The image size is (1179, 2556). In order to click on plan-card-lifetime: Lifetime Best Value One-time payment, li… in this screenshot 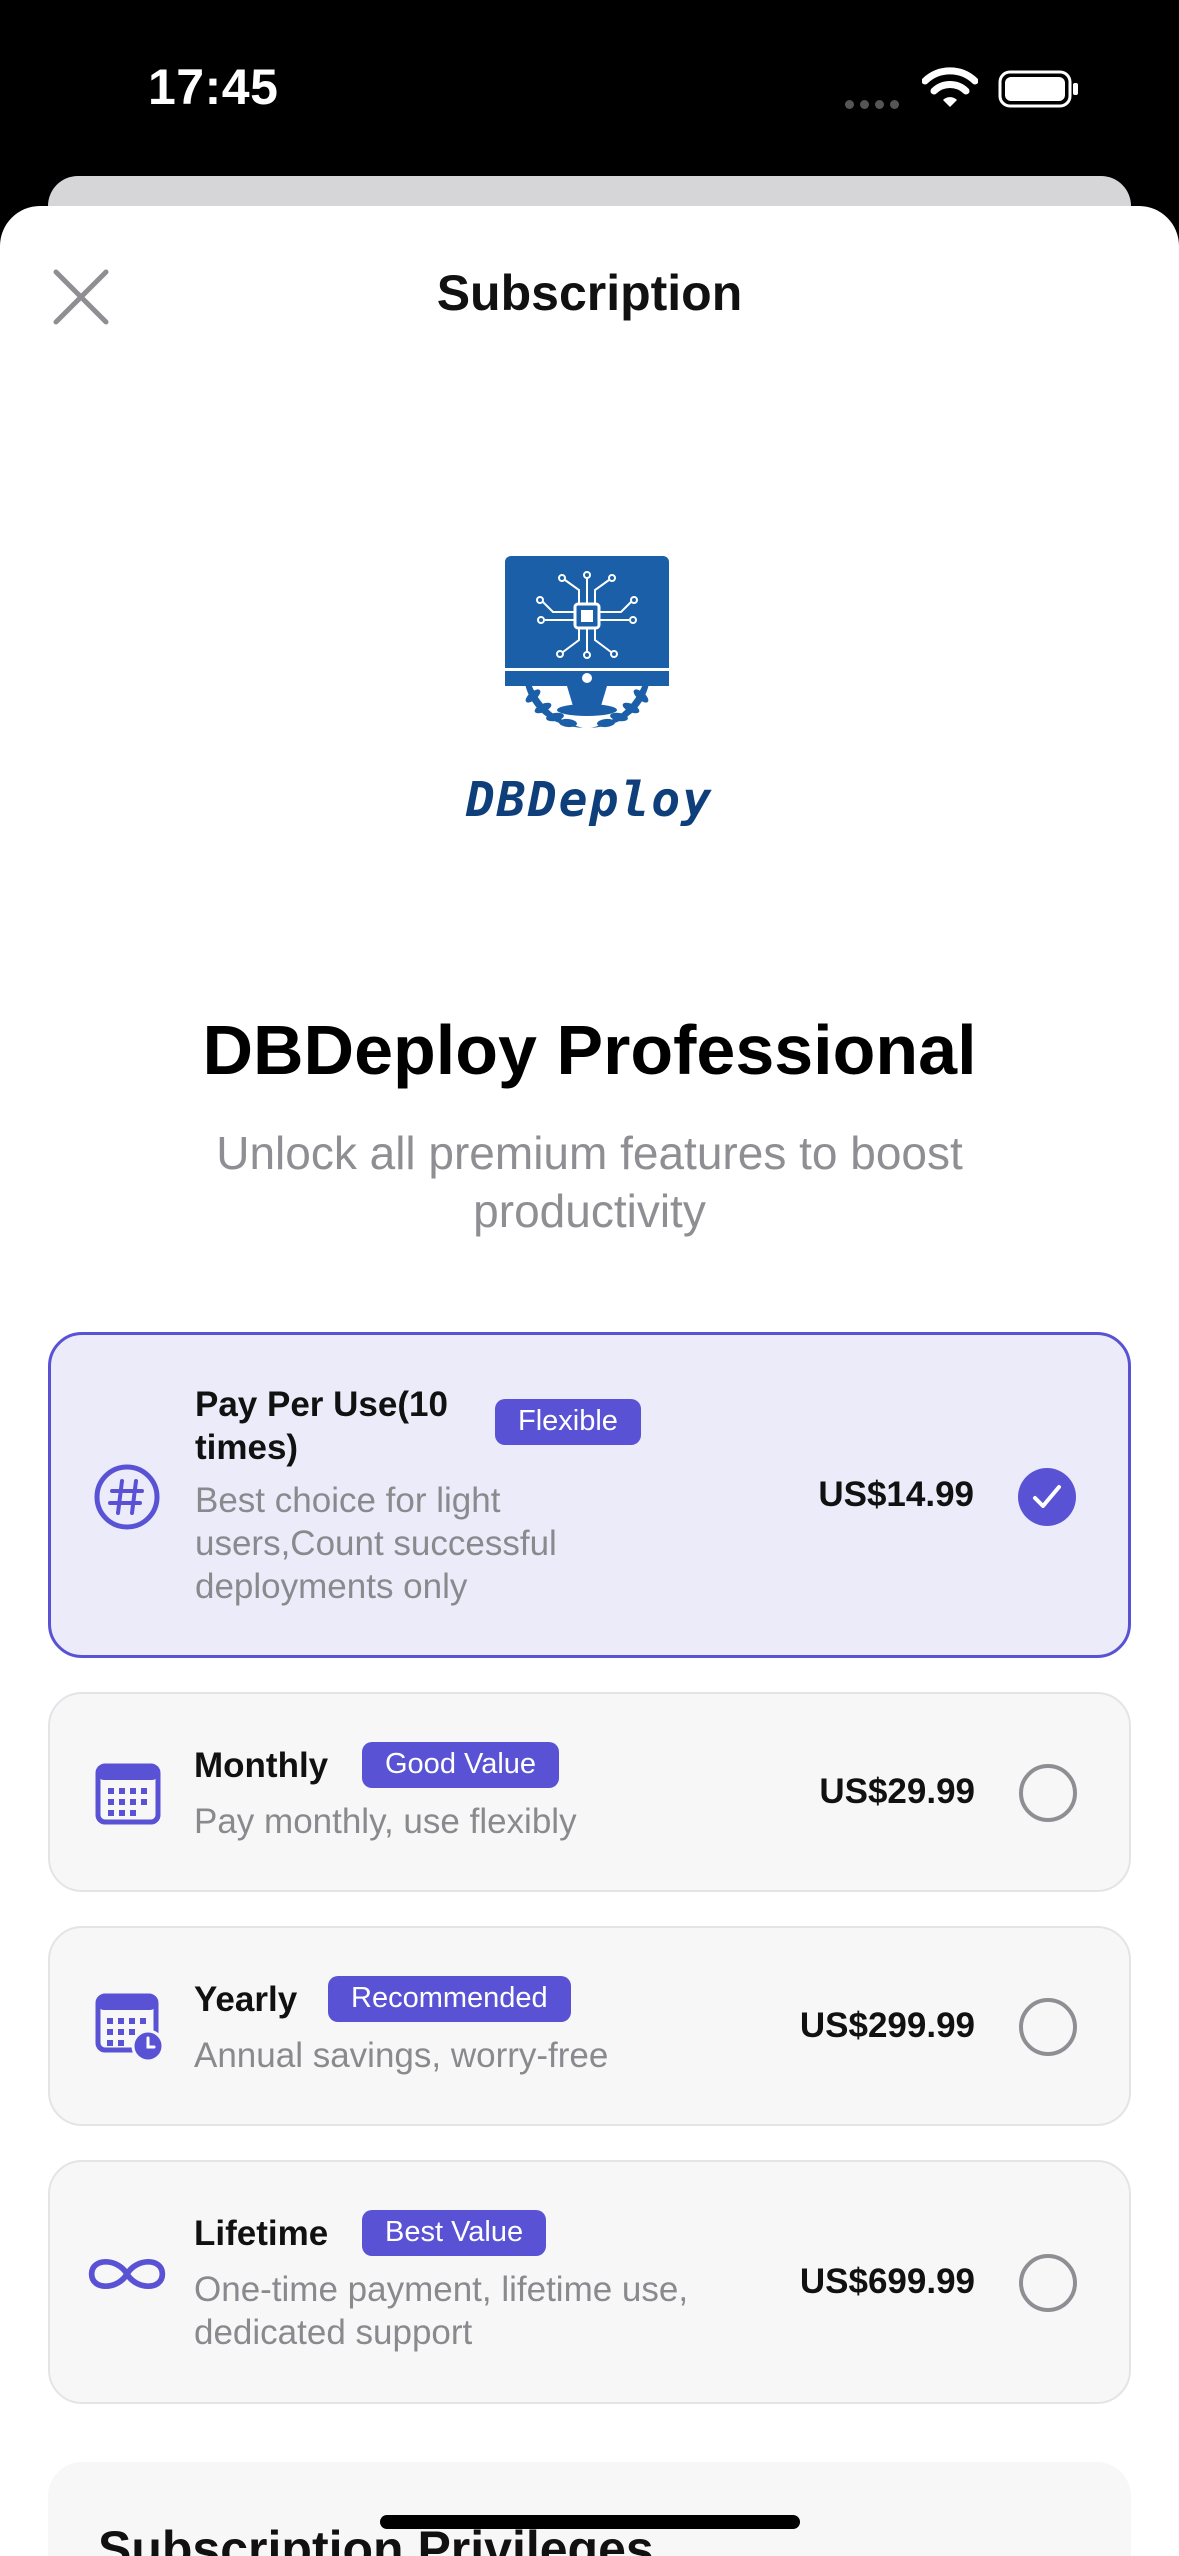, I will do `click(589, 2282)`.